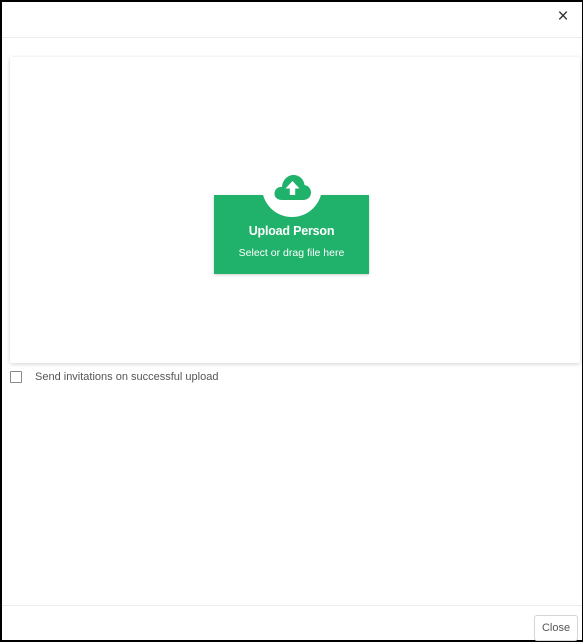 The image size is (583, 643). Describe the element at coordinates (292, 20) in the screenshot. I see `dialog-header: ×` at that location.